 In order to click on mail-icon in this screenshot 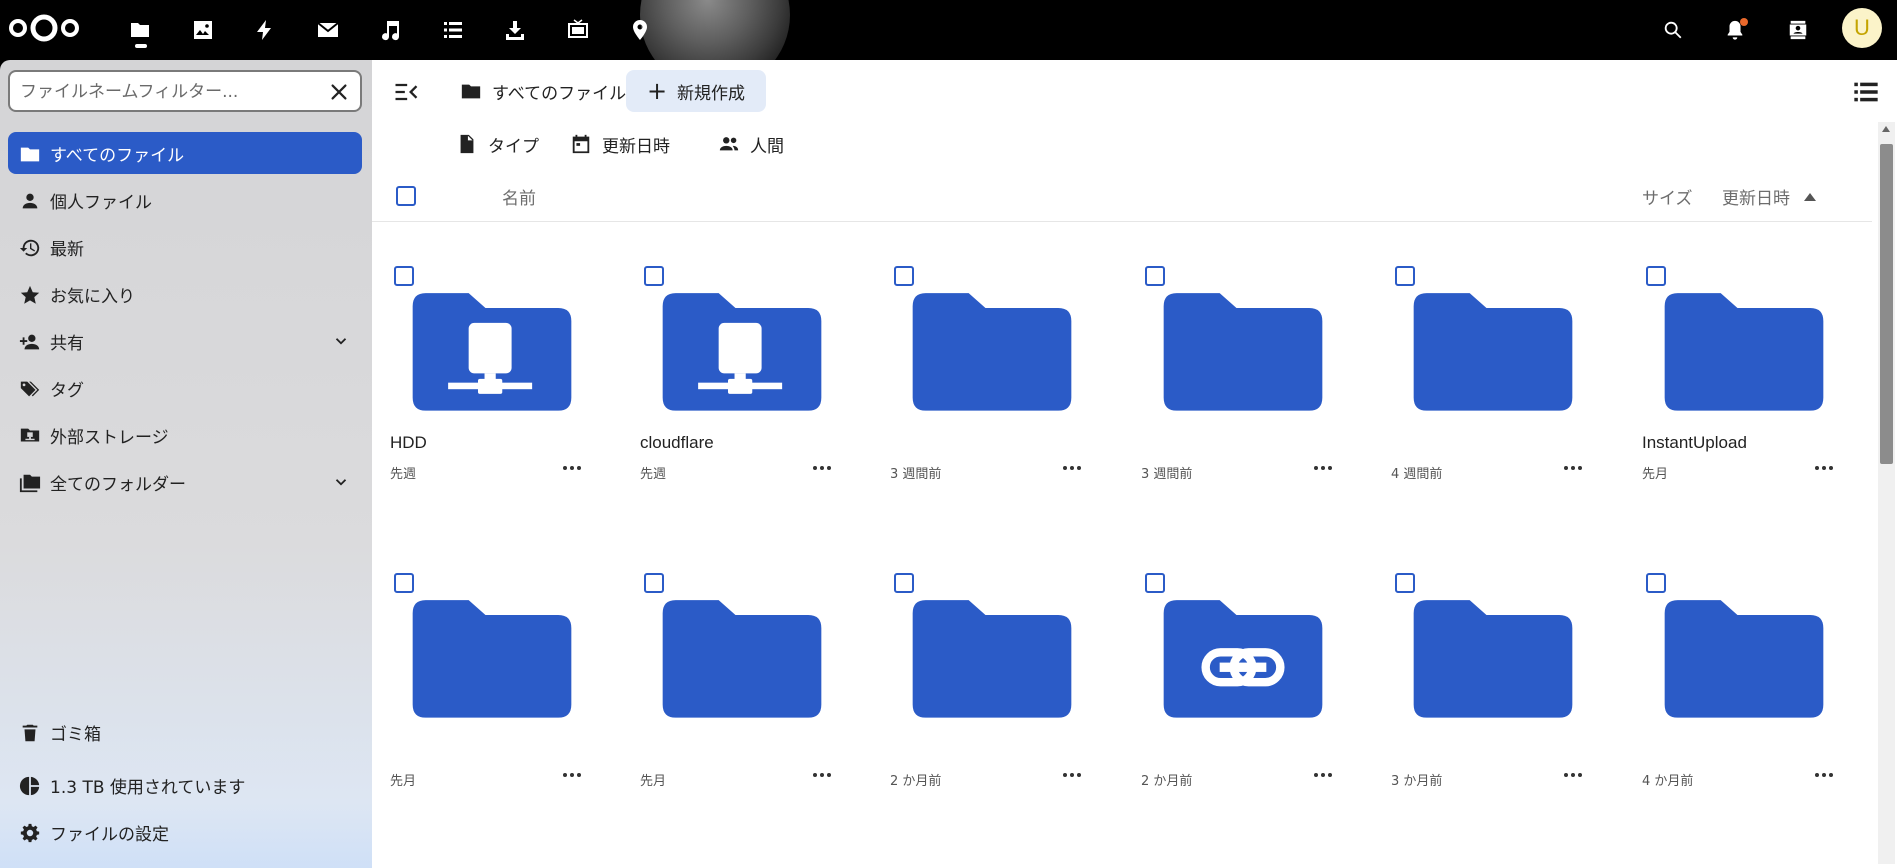, I will do `click(328, 30)`.